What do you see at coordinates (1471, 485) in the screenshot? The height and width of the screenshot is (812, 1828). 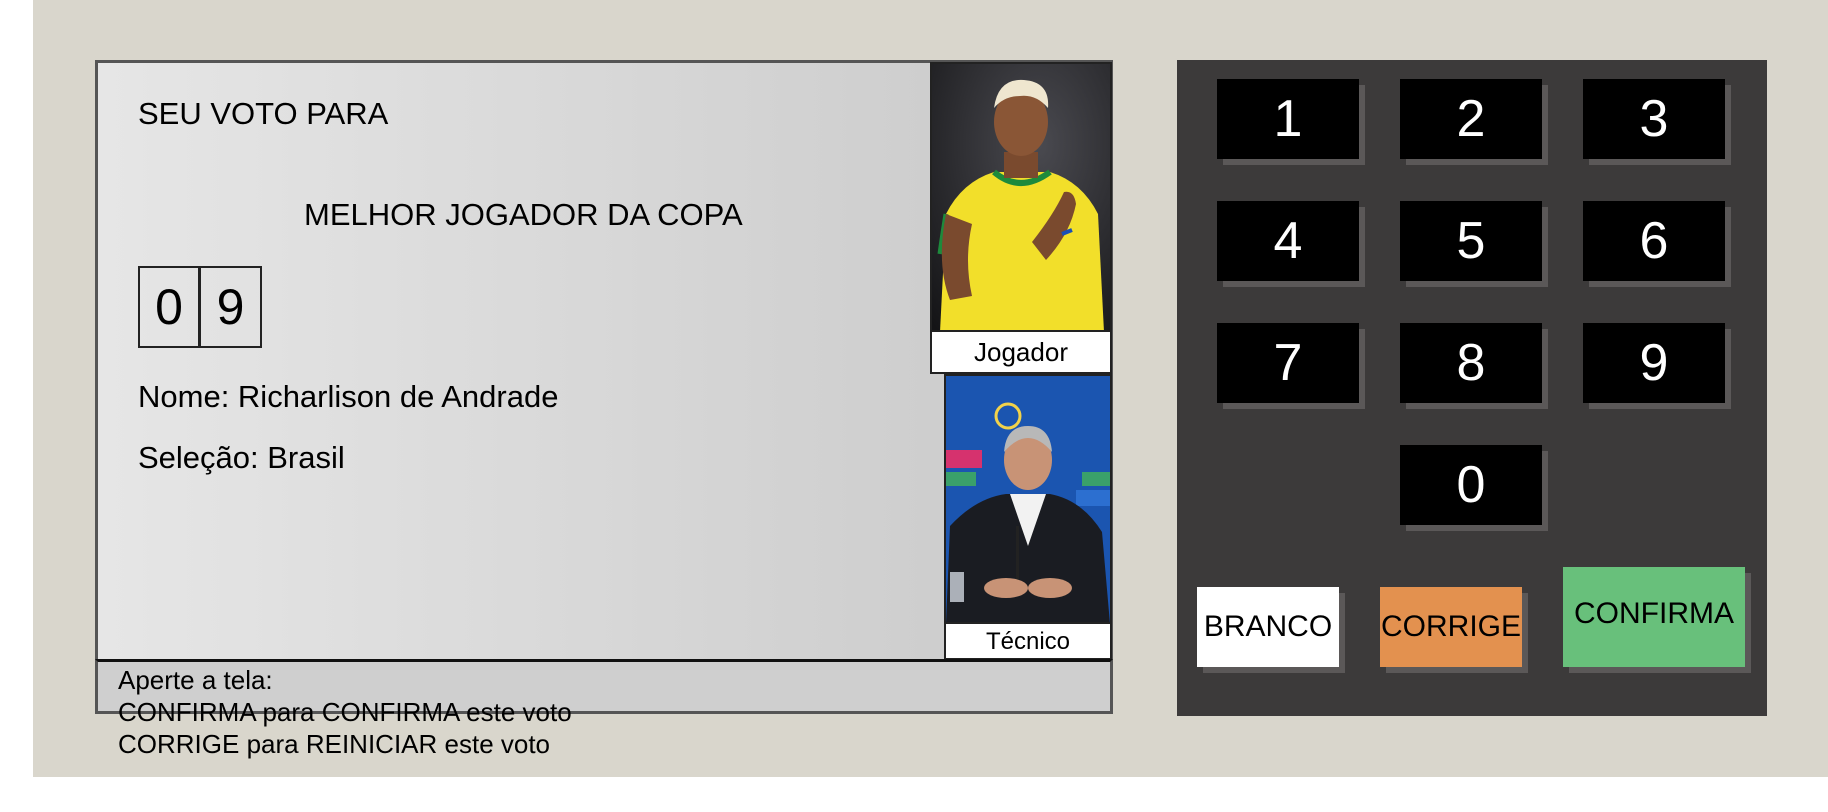 I see `key-0: 0` at bounding box center [1471, 485].